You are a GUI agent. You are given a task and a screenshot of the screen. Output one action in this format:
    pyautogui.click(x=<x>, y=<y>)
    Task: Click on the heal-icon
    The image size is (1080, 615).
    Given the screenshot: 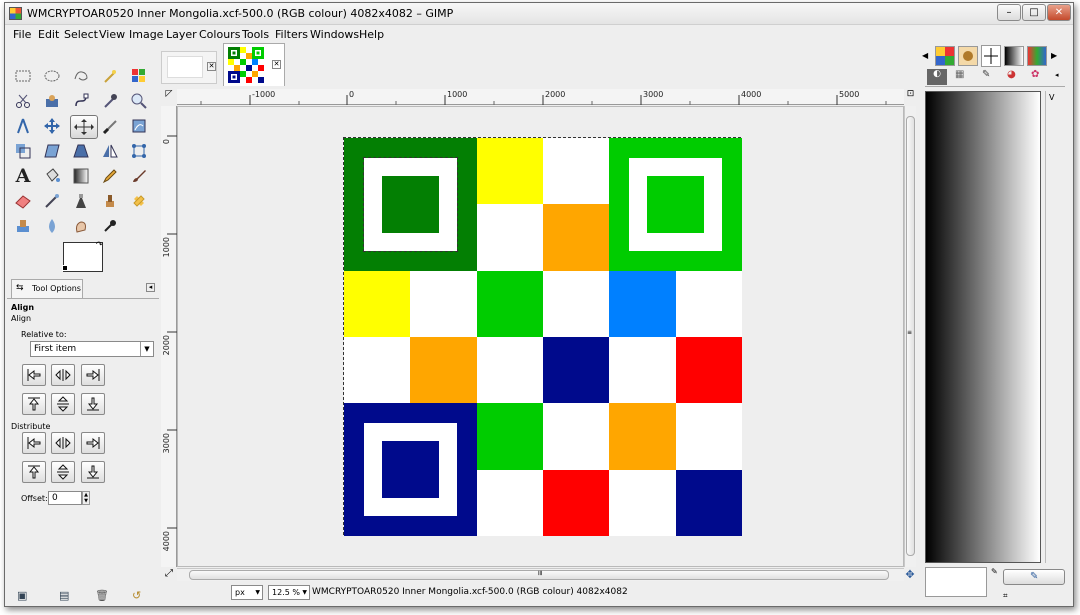 What is the action you would take?
    pyautogui.click(x=139, y=201)
    